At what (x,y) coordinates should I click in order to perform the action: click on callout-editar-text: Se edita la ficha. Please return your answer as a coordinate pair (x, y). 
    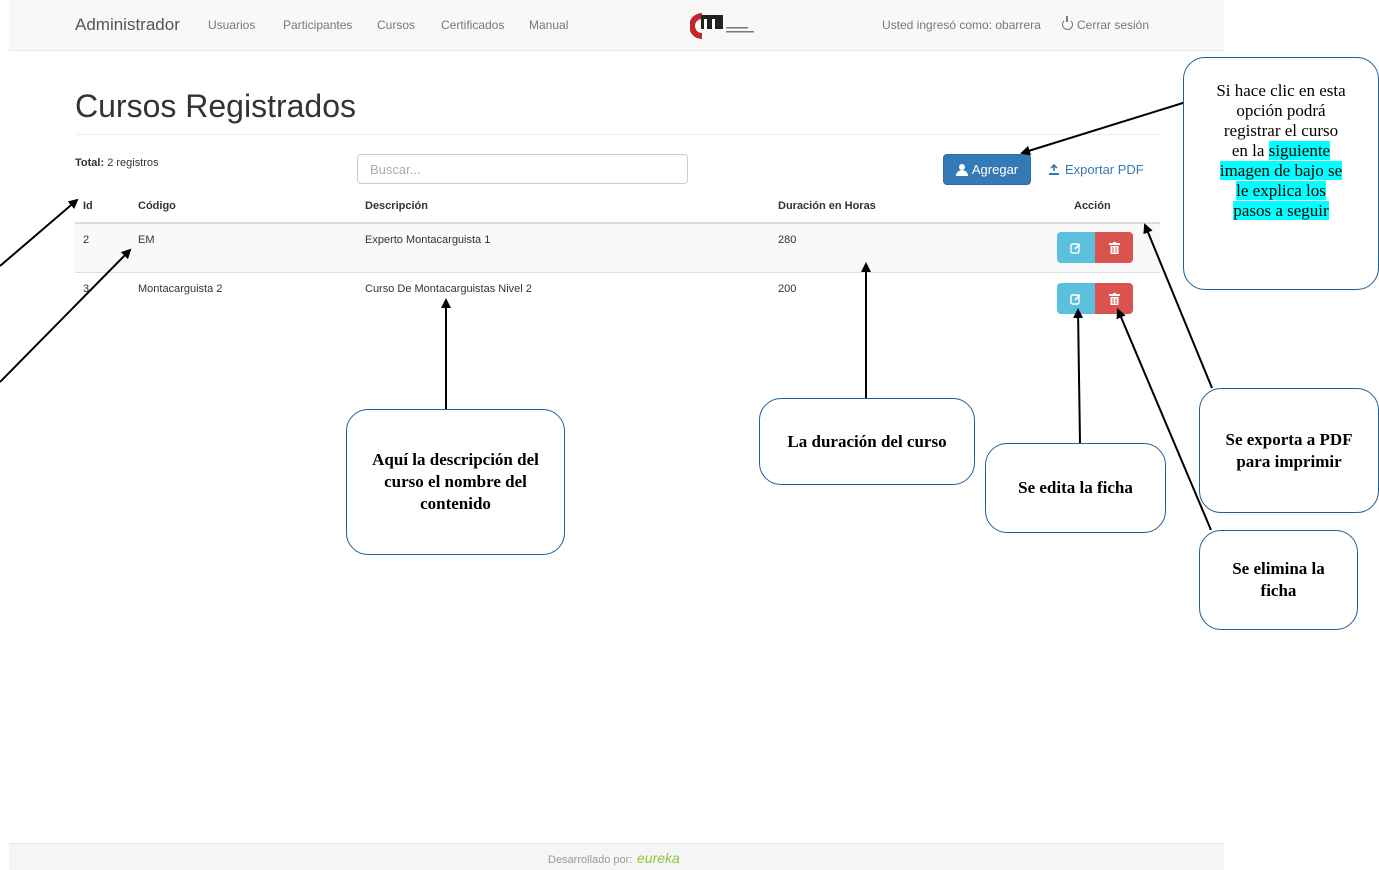
    Looking at the image, I should click on (1075, 487).